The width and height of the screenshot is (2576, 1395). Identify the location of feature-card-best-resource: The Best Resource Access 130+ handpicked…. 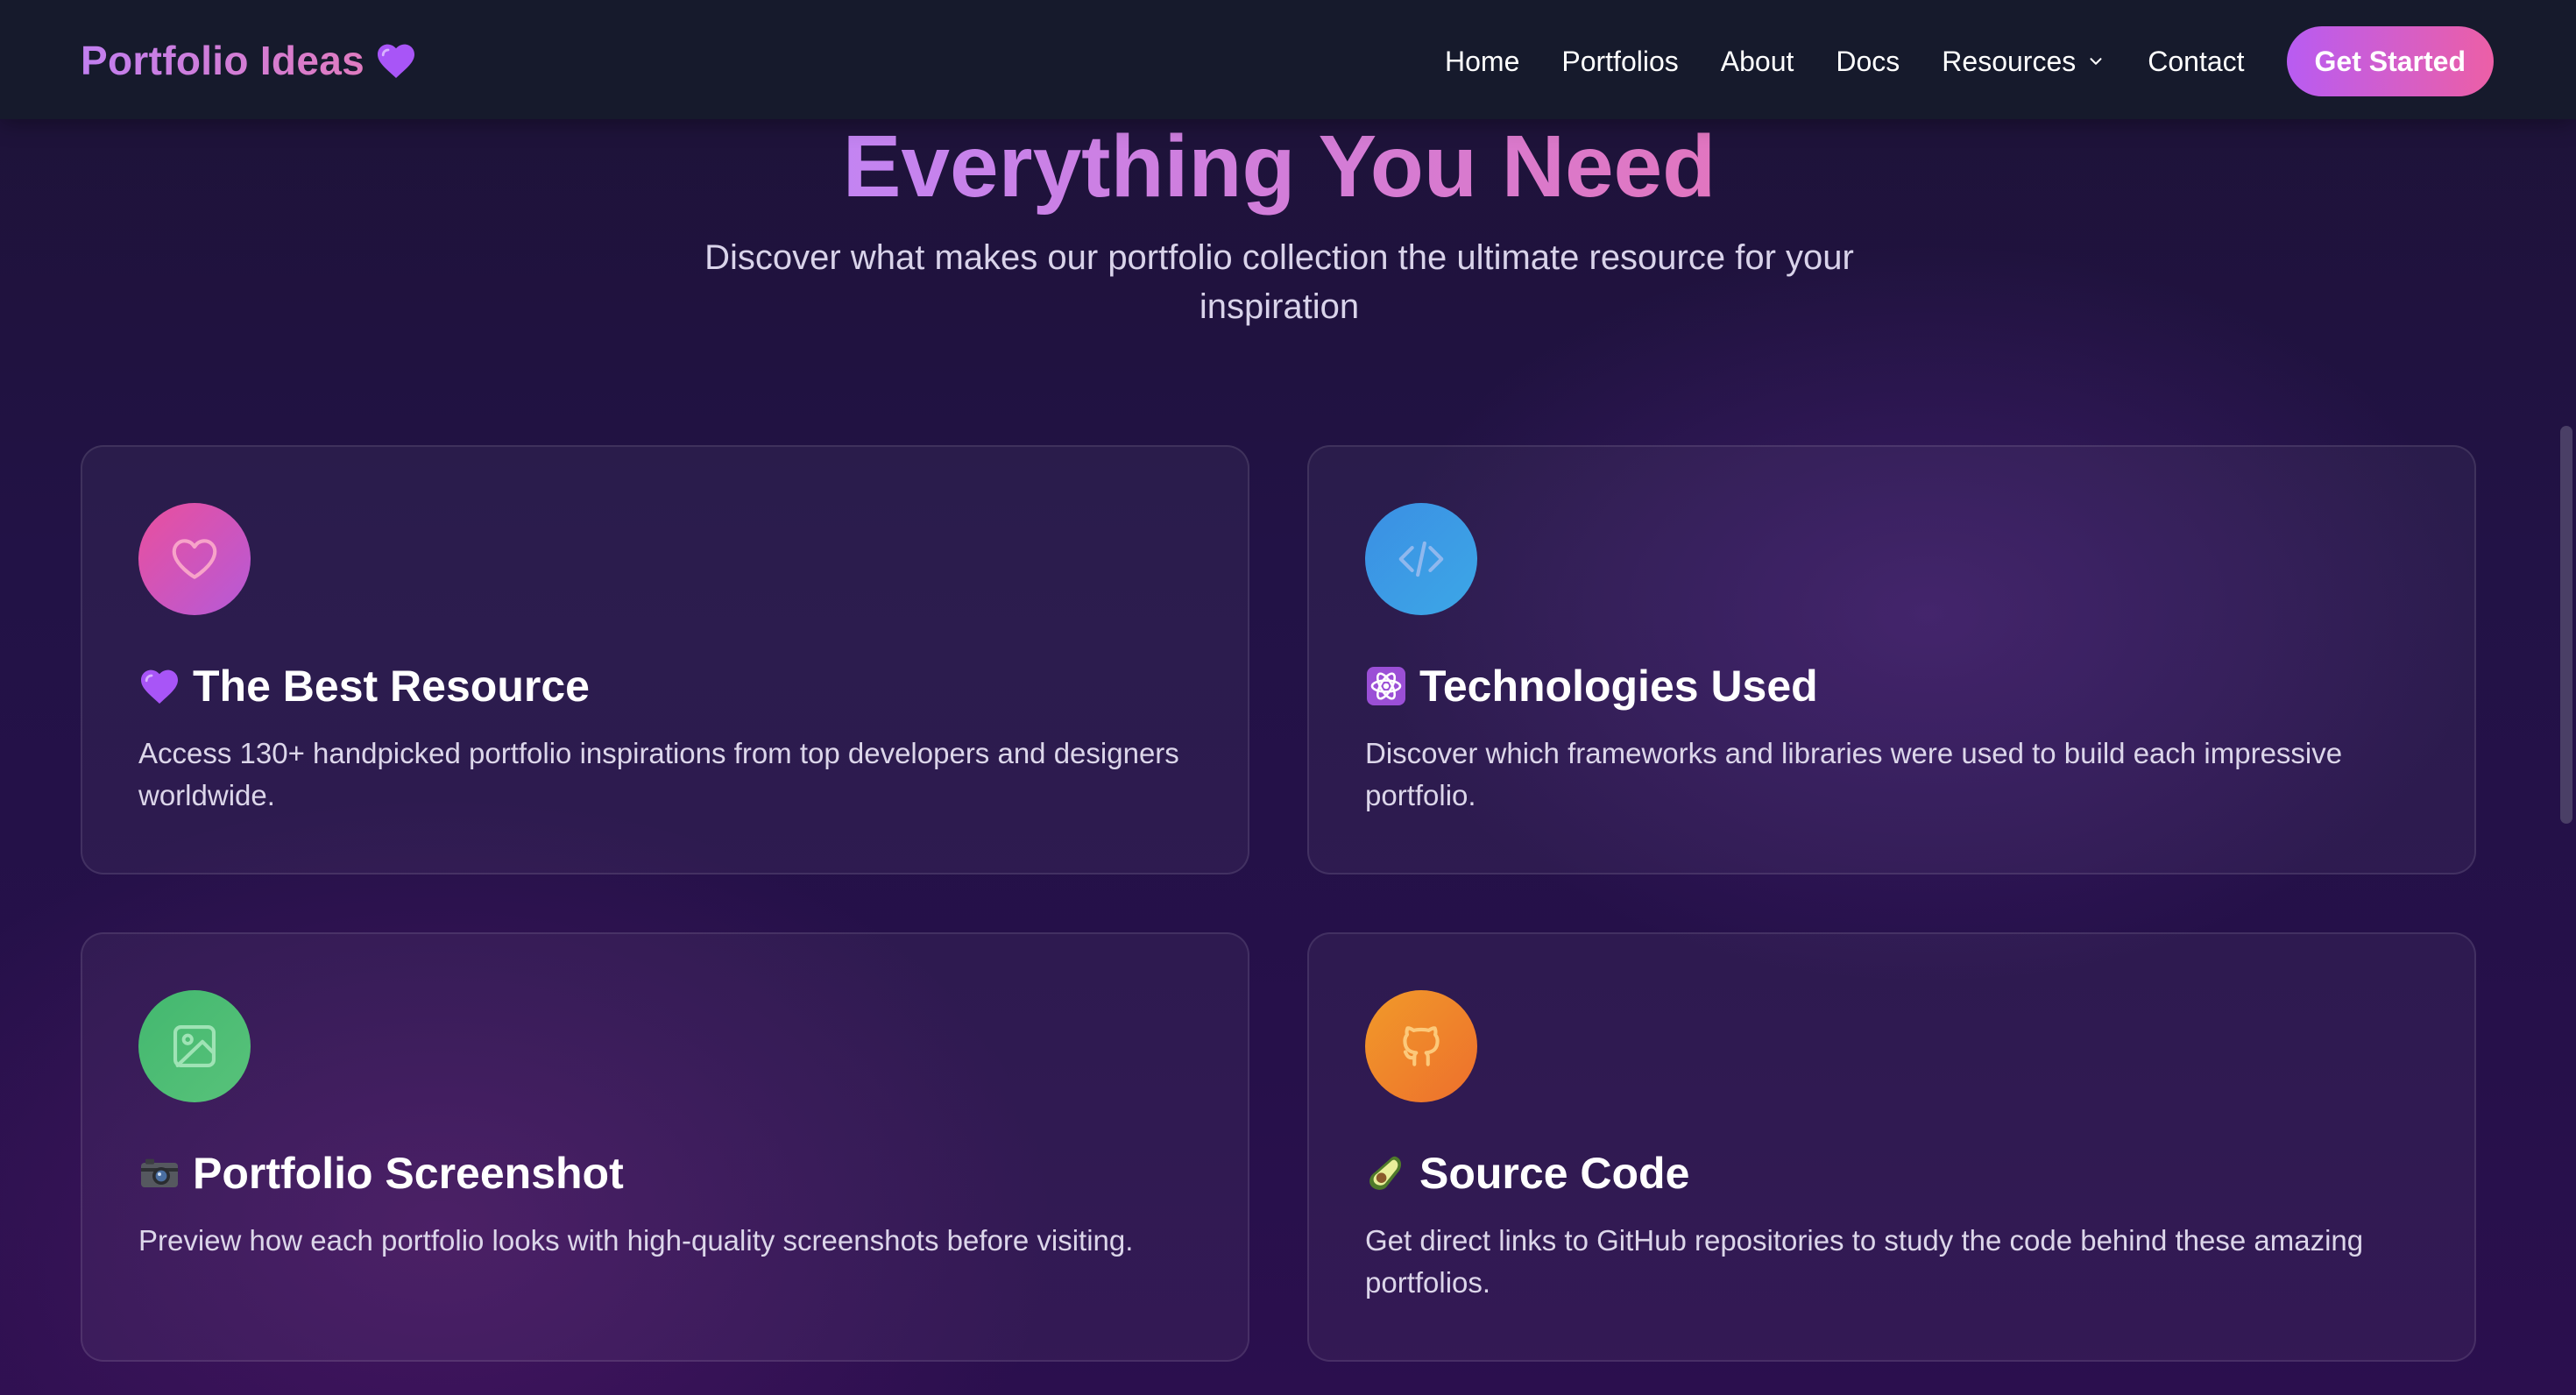
(665, 660).